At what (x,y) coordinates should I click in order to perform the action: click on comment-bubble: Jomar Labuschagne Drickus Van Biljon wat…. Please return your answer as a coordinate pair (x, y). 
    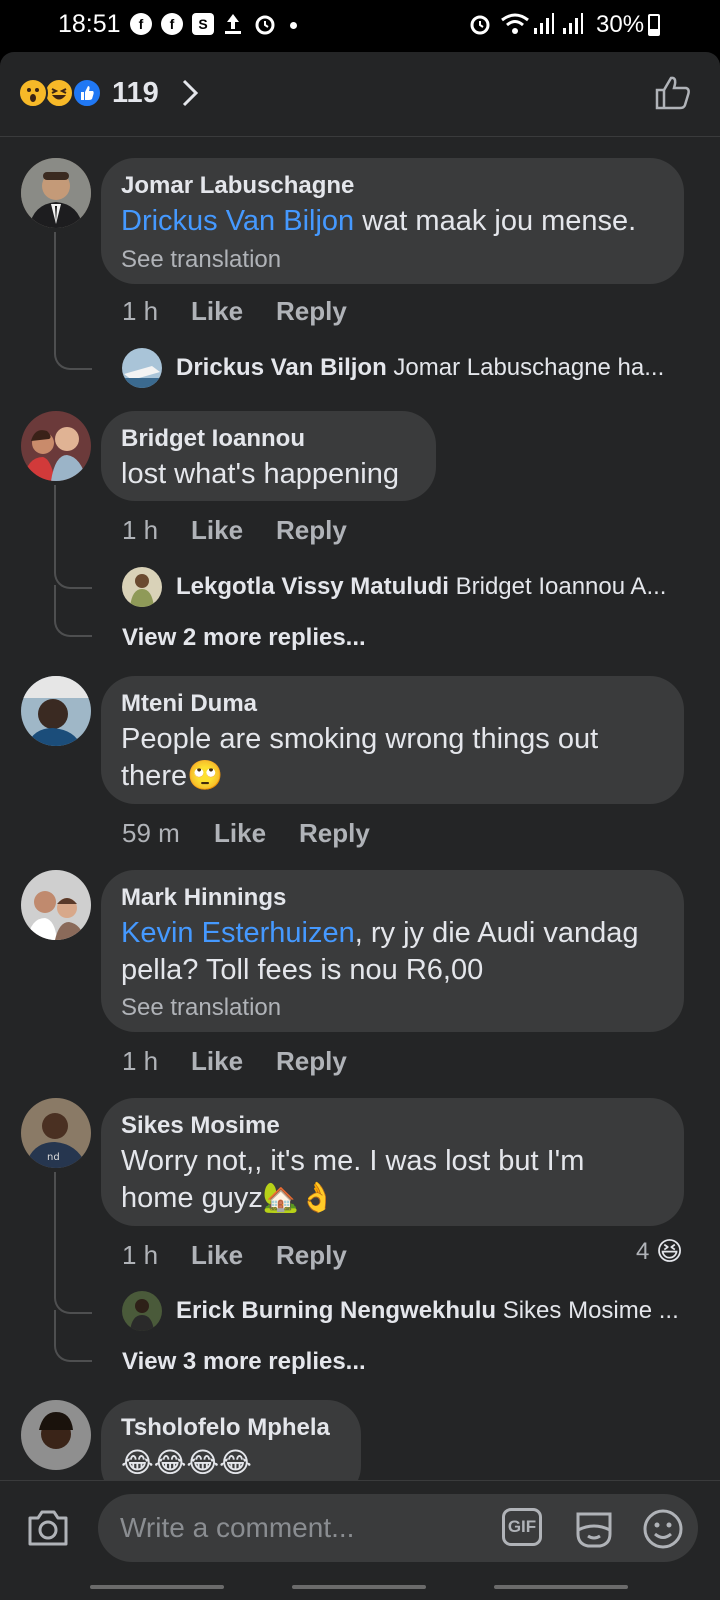
    Looking at the image, I should click on (392, 221).